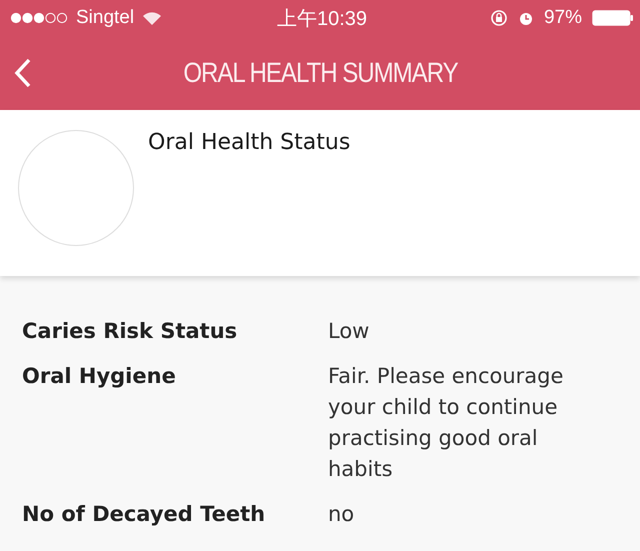  What do you see at coordinates (320, 73) in the screenshot?
I see `screen-title: ORAL HEALTH SUMMARY` at bounding box center [320, 73].